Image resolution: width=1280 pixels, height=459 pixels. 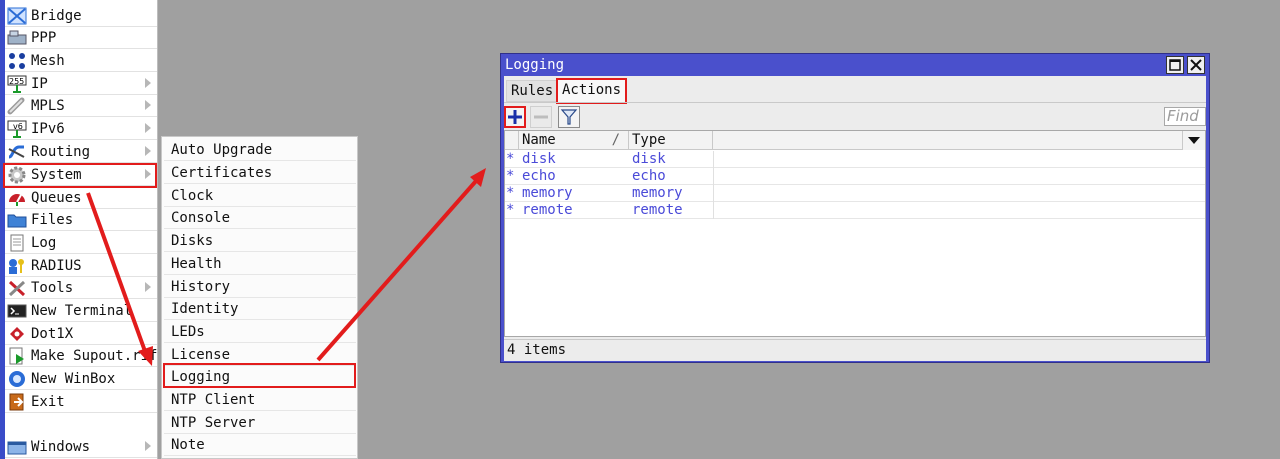 What do you see at coordinates (286, 267) in the screenshot?
I see `annotation-arrows` at bounding box center [286, 267].